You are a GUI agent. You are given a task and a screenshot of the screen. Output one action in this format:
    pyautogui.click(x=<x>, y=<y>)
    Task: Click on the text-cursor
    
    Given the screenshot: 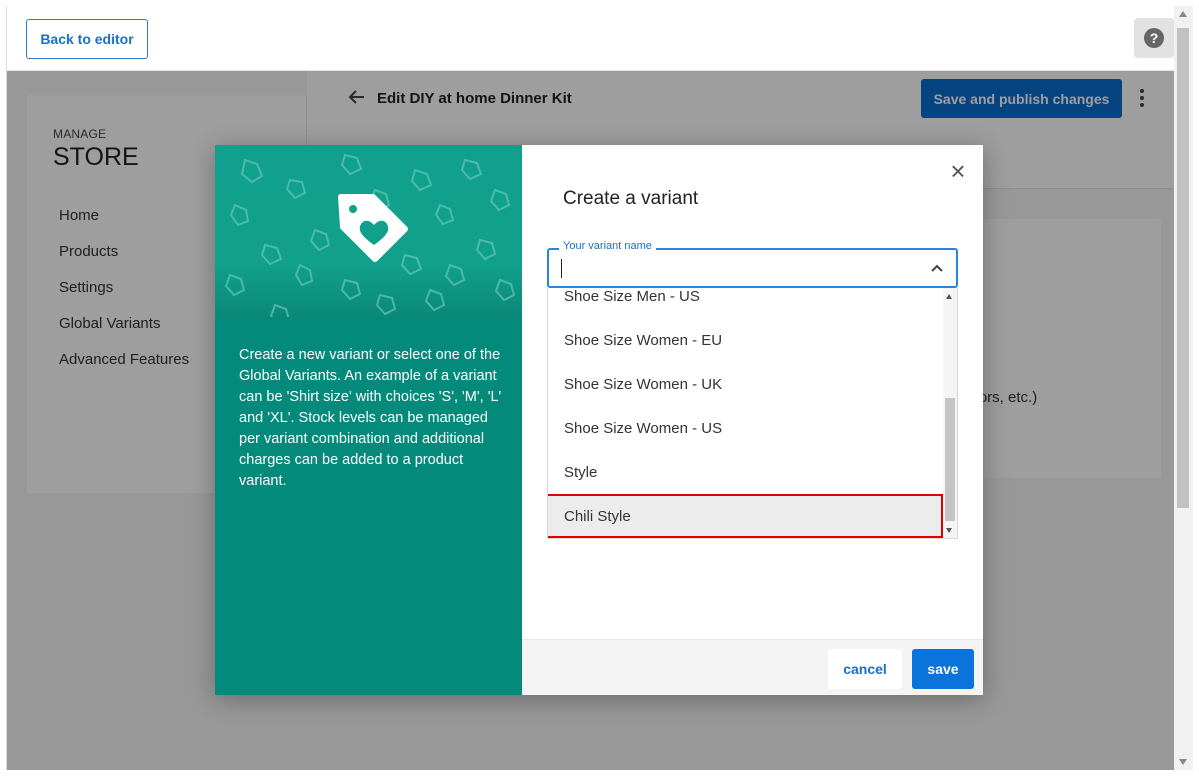 What is the action you would take?
    pyautogui.click(x=561, y=268)
    